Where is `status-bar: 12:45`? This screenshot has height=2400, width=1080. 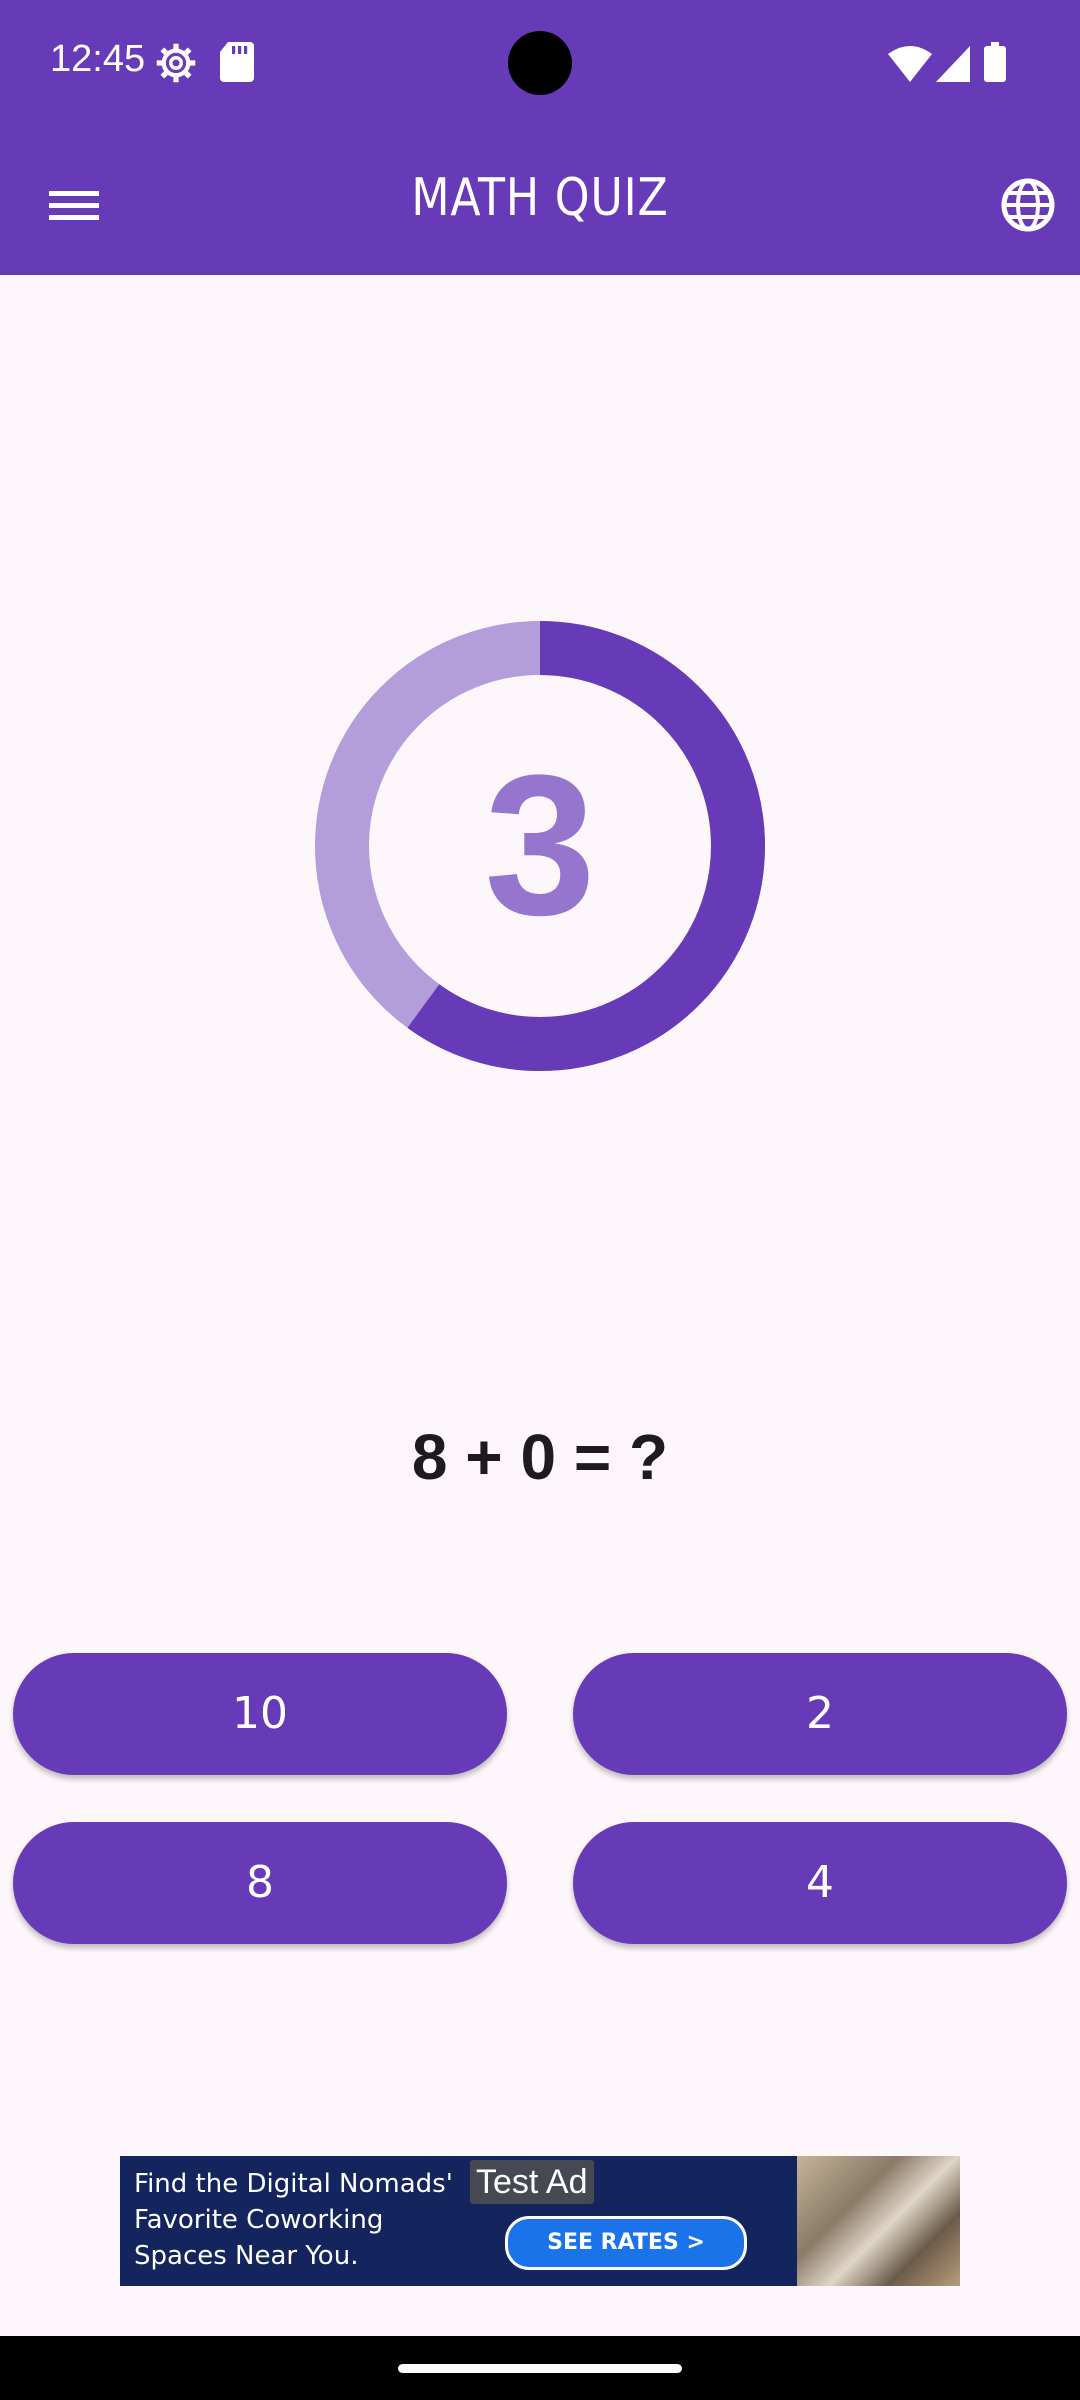 status-bar: 12:45 is located at coordinates (540, 65).